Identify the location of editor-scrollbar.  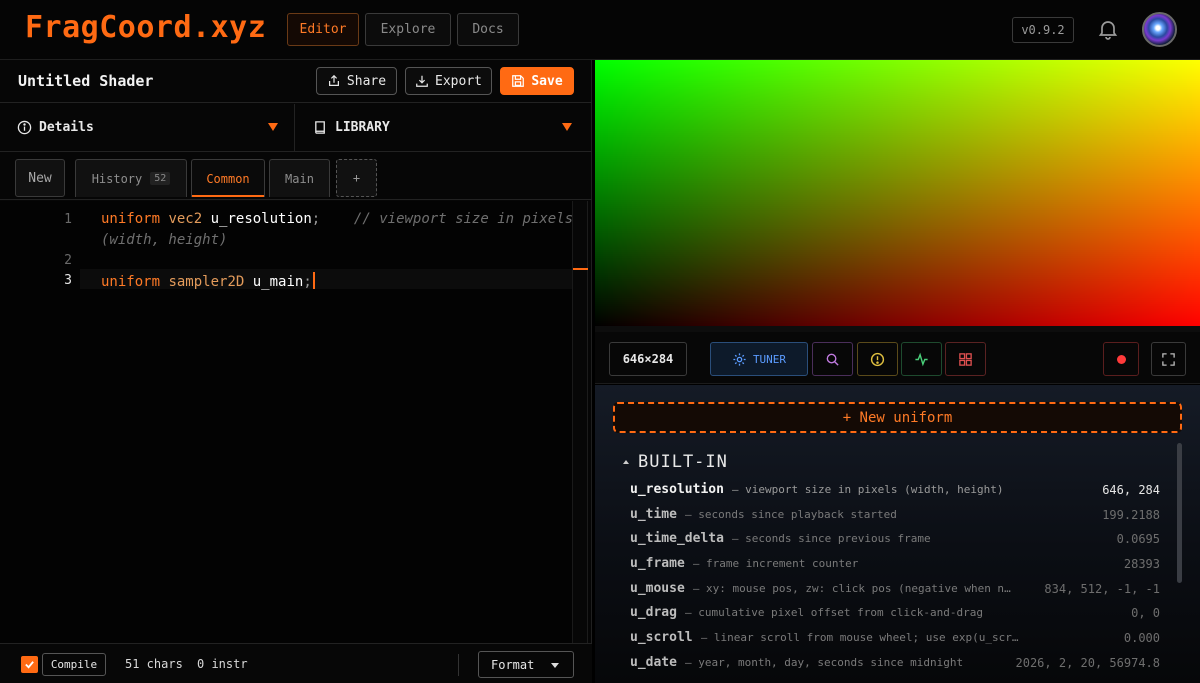
(580, 422).